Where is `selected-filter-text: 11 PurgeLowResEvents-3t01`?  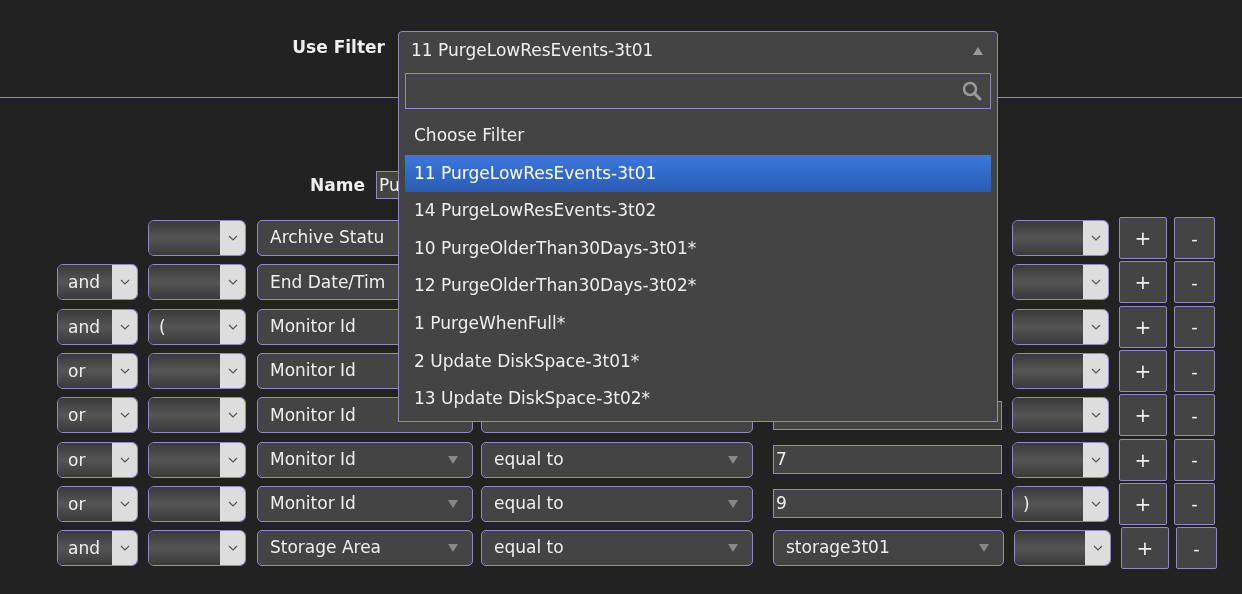 selected-filter-text: 11 PurgeLowResEvents-3t01 is located at coordinates (533, 51).